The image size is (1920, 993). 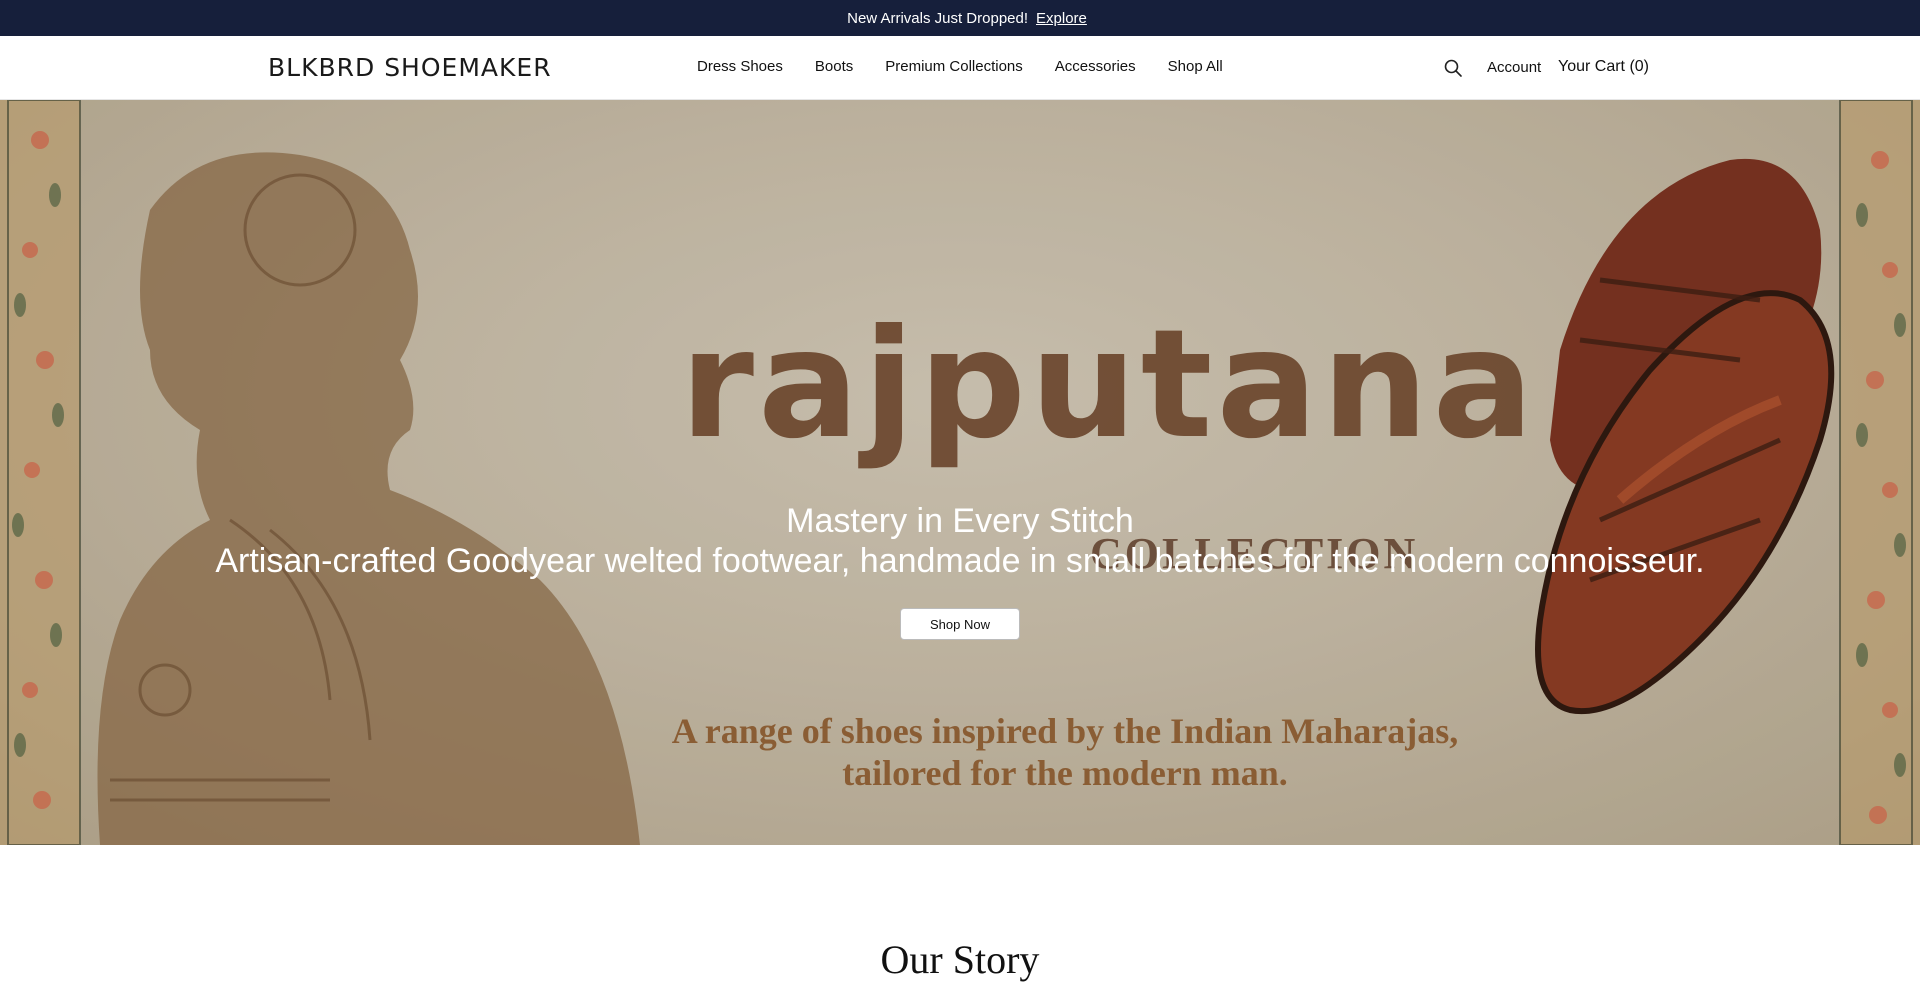 I want to click on shop-now-button: Shop Now, so click(x=960, y=624).